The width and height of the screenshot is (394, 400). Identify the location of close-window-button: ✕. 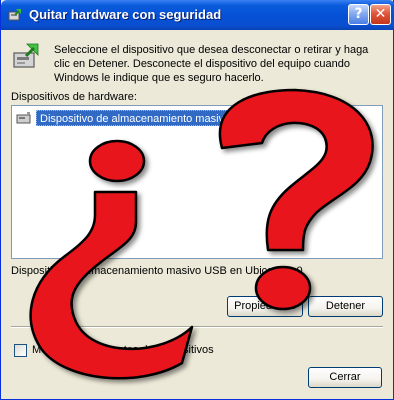
(380, 14).